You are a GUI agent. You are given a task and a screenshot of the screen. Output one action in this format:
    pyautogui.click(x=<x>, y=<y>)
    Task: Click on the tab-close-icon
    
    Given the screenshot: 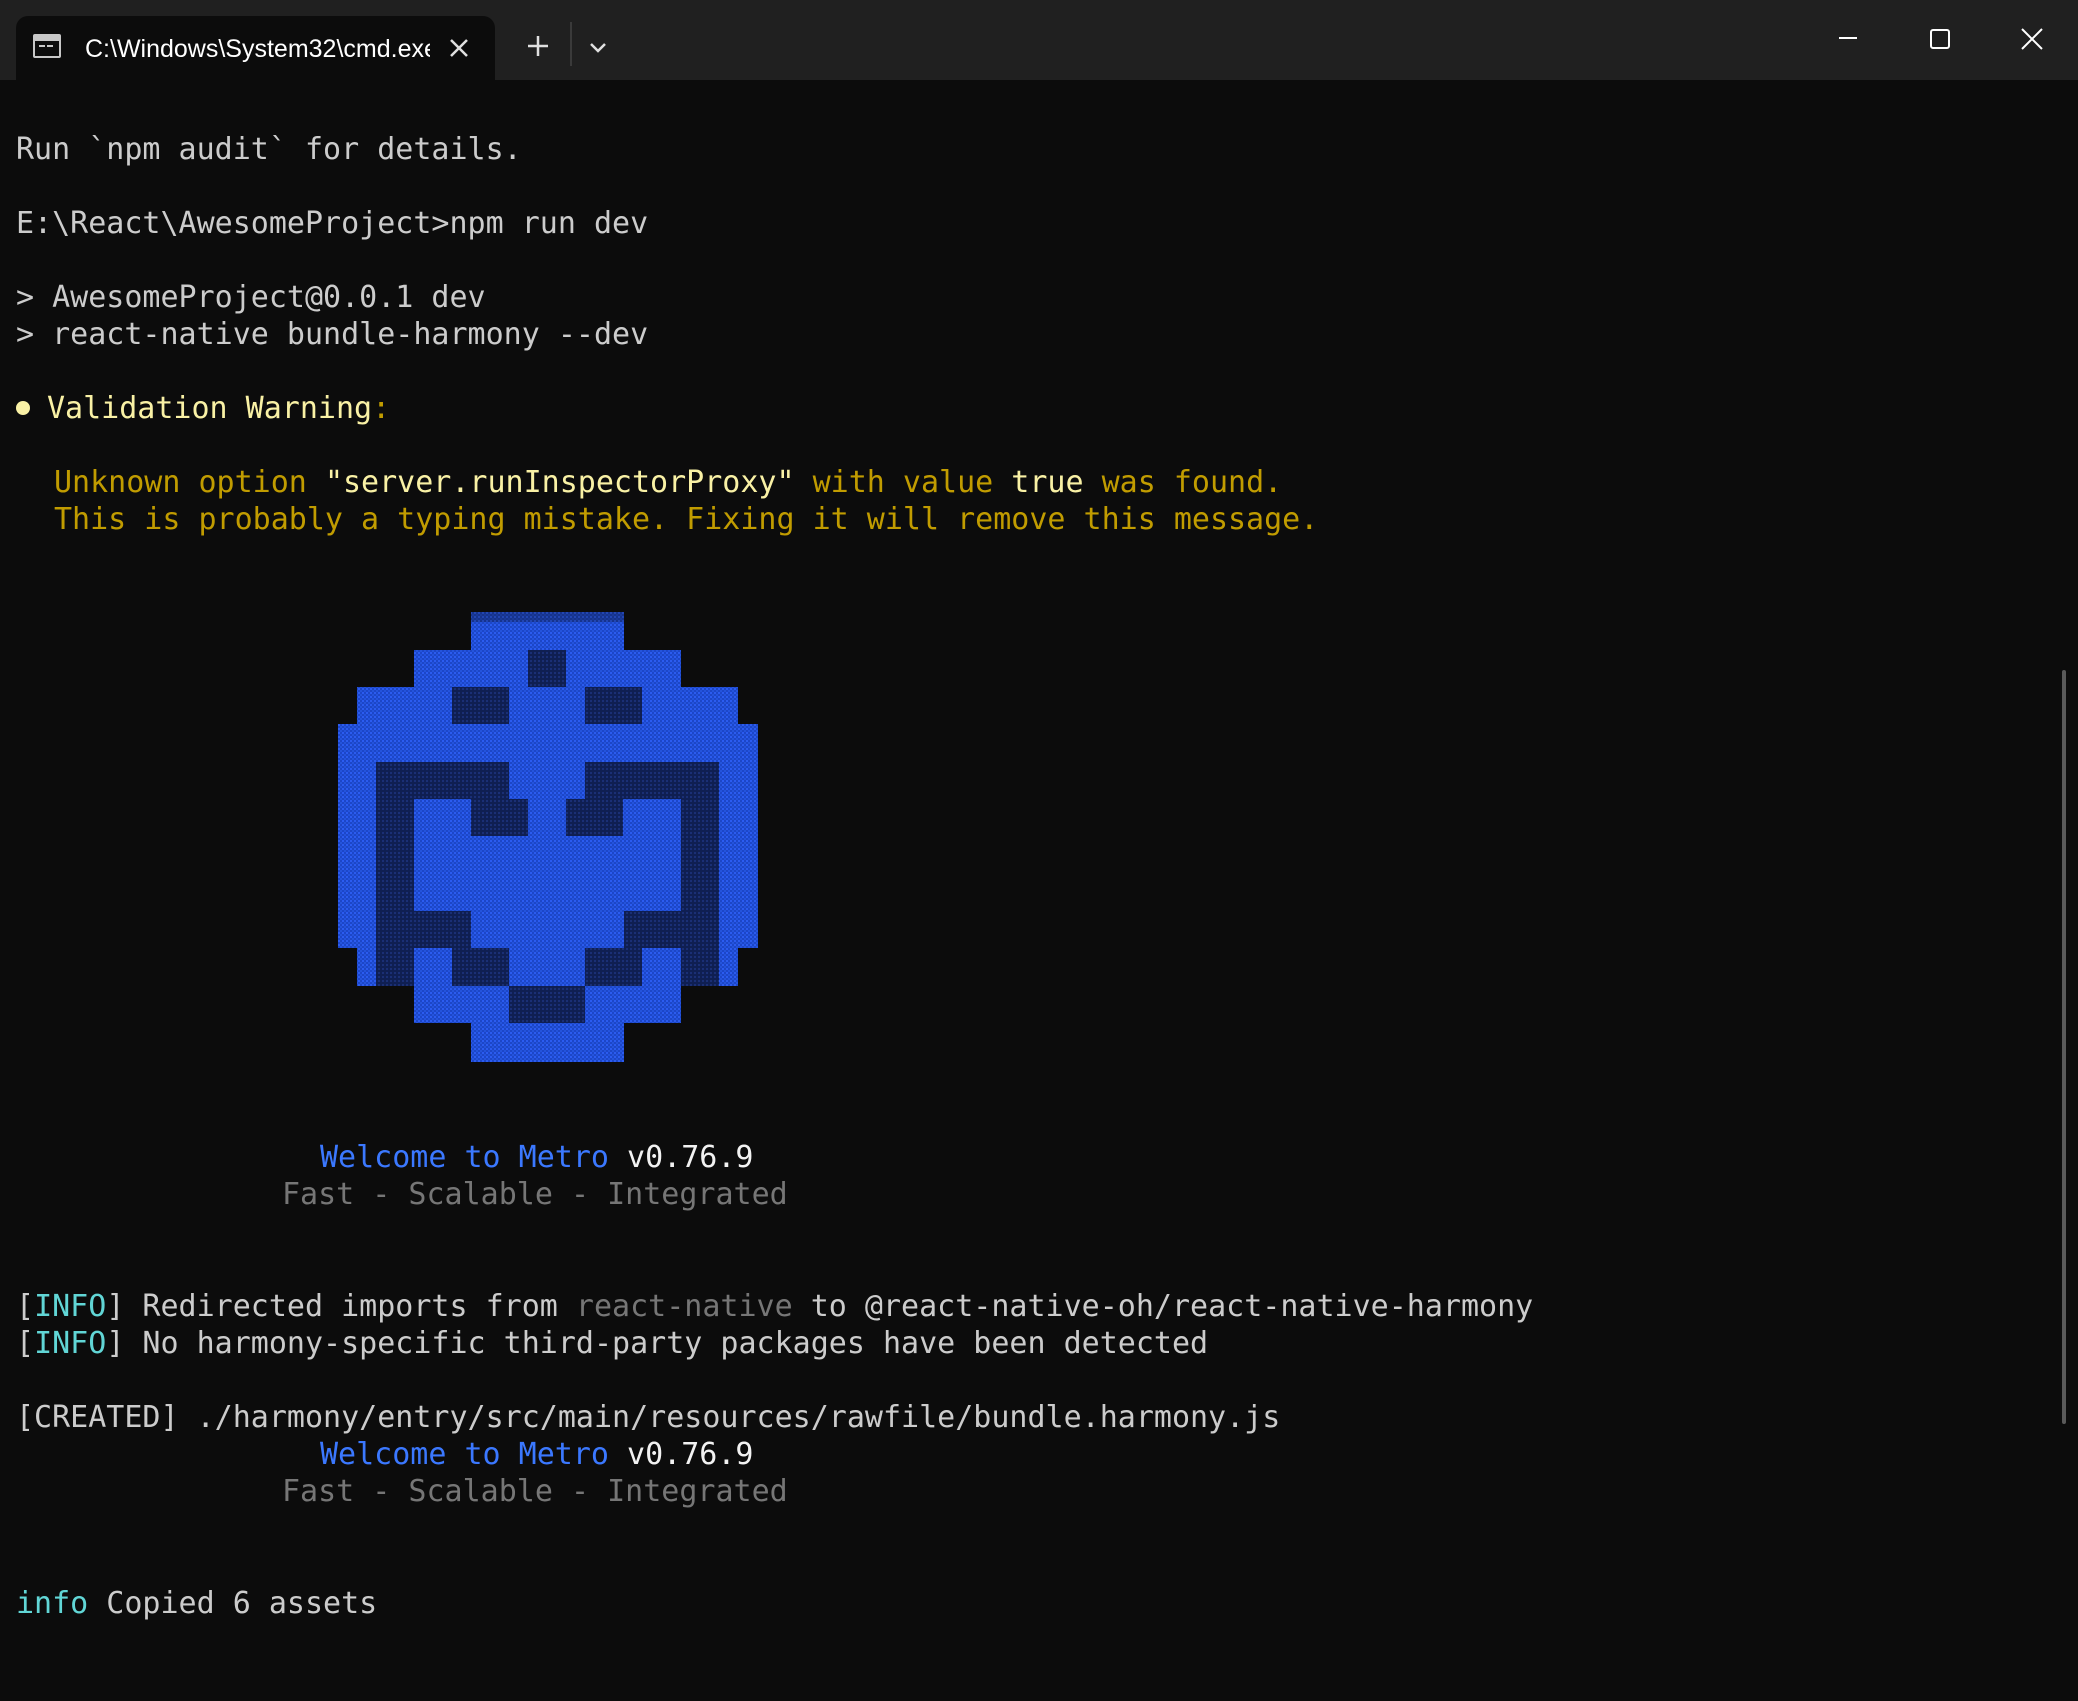 What is the action you would take?
    pyautogui.click(x=459, y=48)
    